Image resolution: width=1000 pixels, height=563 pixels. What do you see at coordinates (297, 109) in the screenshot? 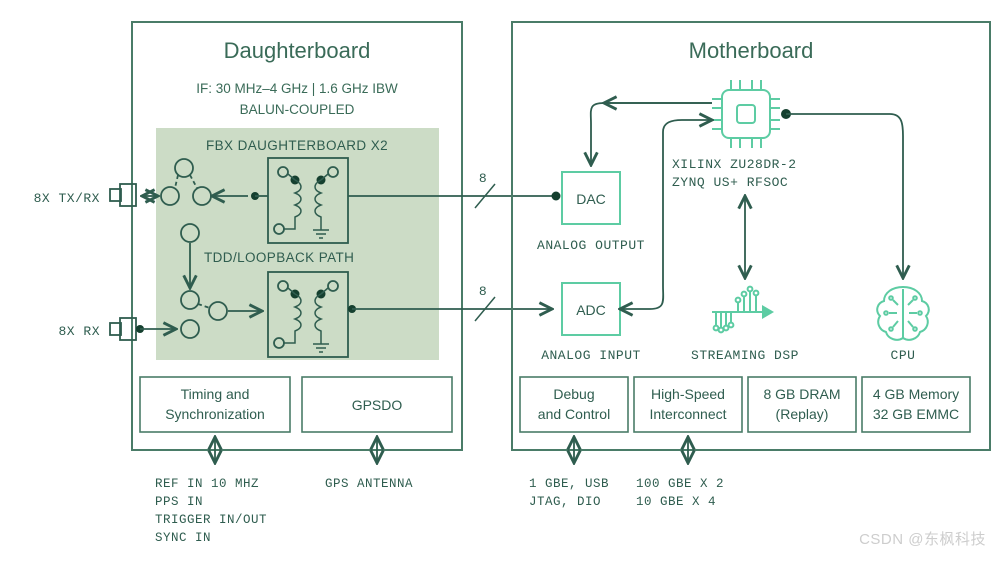
I see `daughterboard-subtitle-2: BALUN-COUPLED` at bounding box center [297, 109].